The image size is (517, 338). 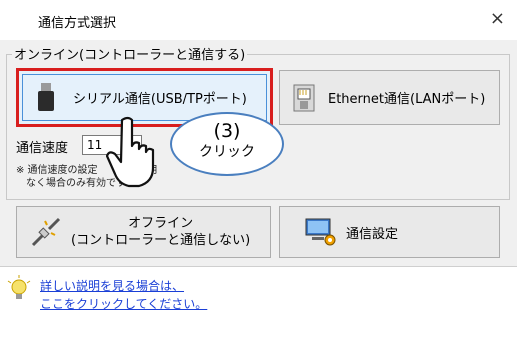 What do you see at coordinates (130, 53) in the screenshot?
I see `online-group-label: オンライン(コントローラーと通信する)` at bounding box center [130, 53].